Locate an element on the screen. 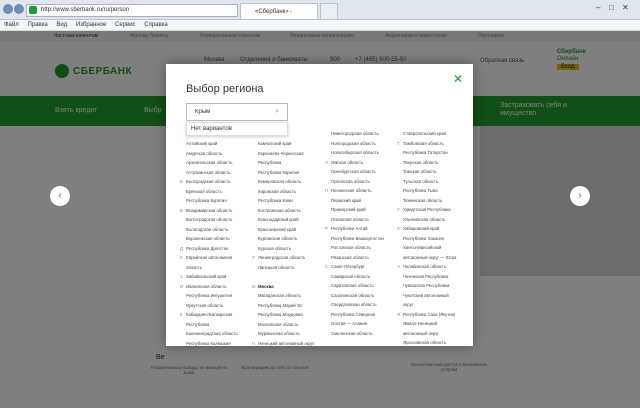 The width and height of the screenshot is (640, 408). carousel-next-icon: › is located at coordinates (580, 196).